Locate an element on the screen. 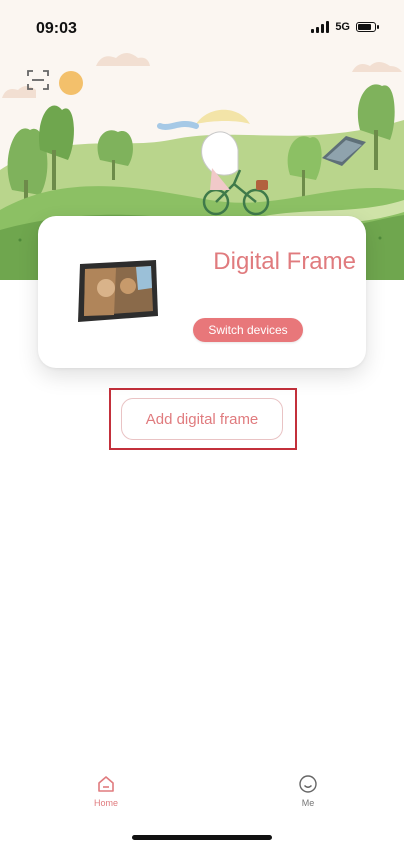 Image resolution: width=404 pixels, height=866 pixels. battery-icon is located at coordinates (367, 27).